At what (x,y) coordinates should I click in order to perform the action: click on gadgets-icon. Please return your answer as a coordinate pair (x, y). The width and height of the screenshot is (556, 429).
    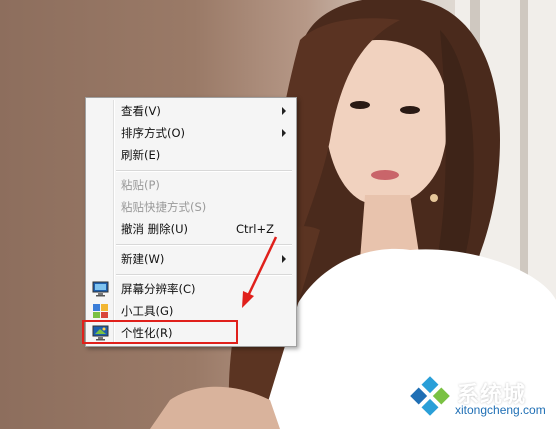
    Looking at the image, I should click on (100, 311).